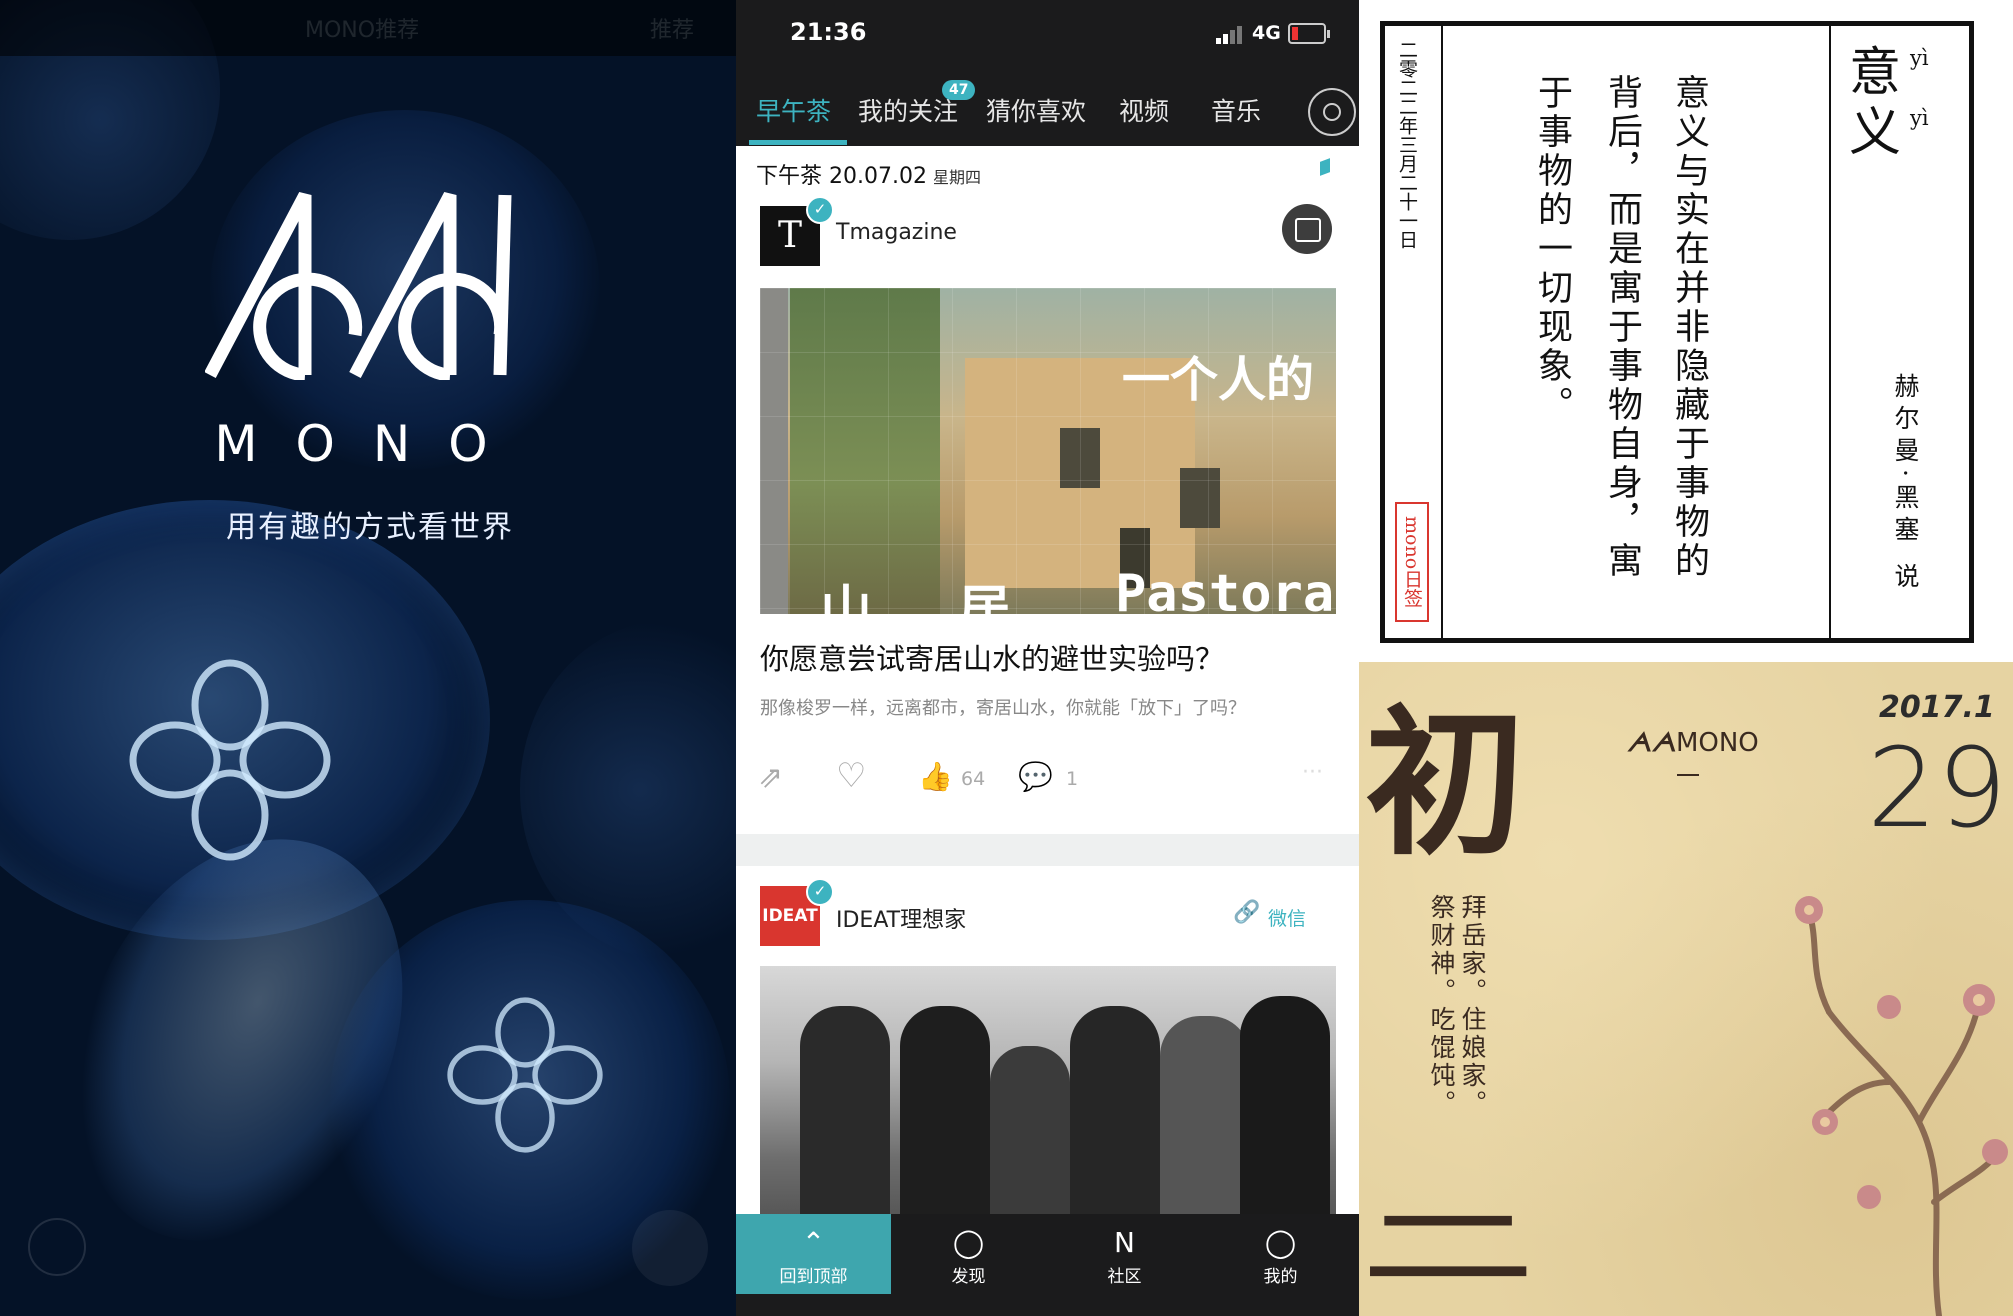 This screenshot has width=2013, height=1316. I want to click on topbar-title: MONO推荐, so click(362, 30).